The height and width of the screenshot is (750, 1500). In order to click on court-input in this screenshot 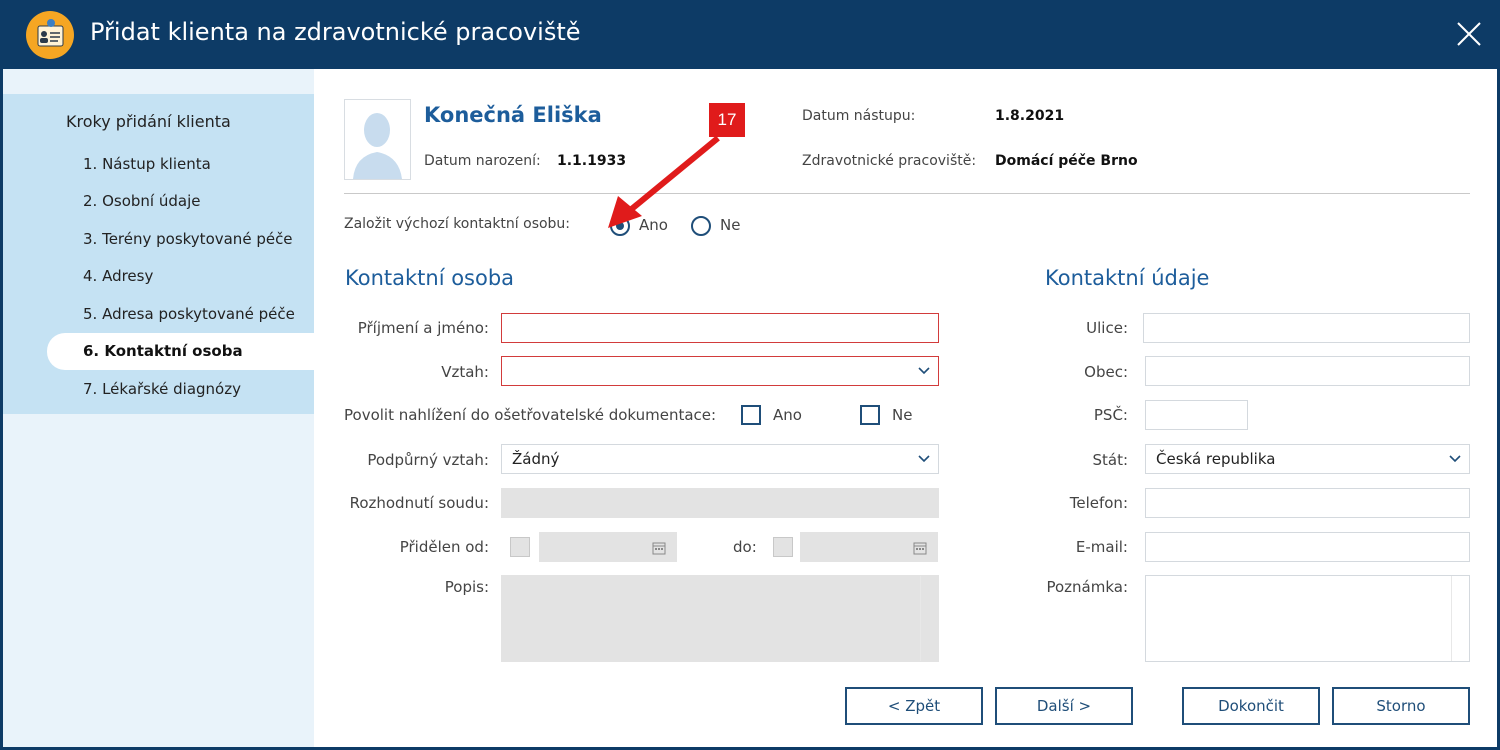, I will do `click(720, 503)`.